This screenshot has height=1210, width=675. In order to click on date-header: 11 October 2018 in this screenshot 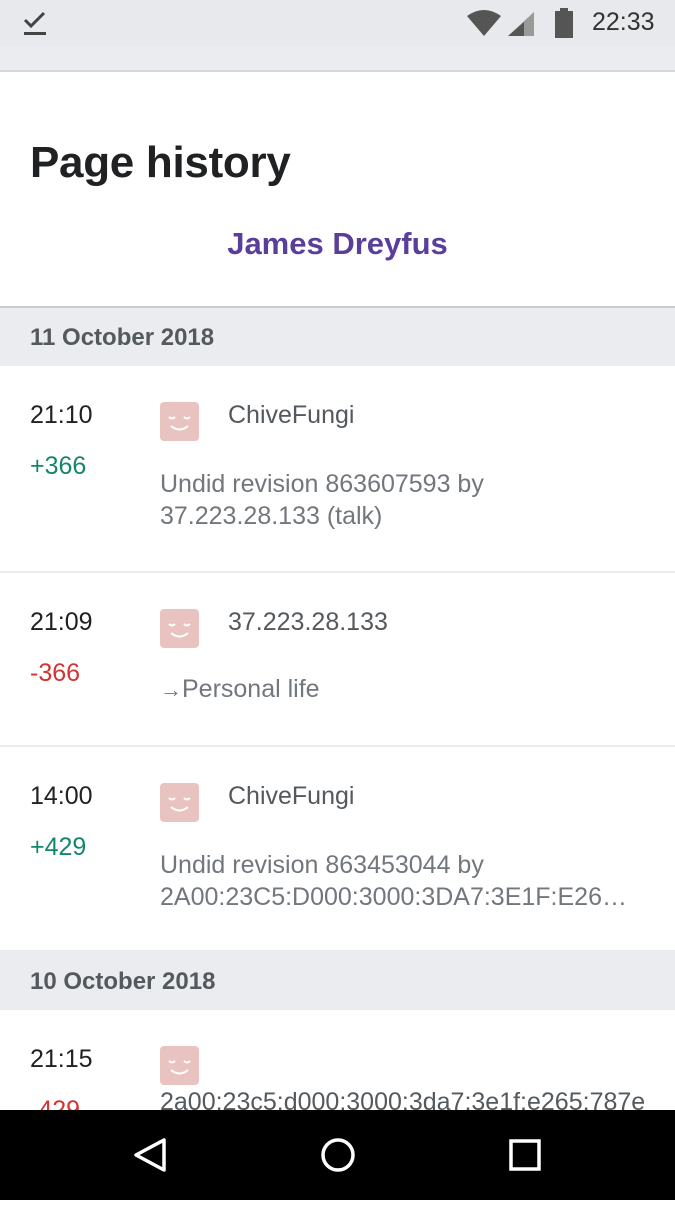, I will do `click(337, 337)`.